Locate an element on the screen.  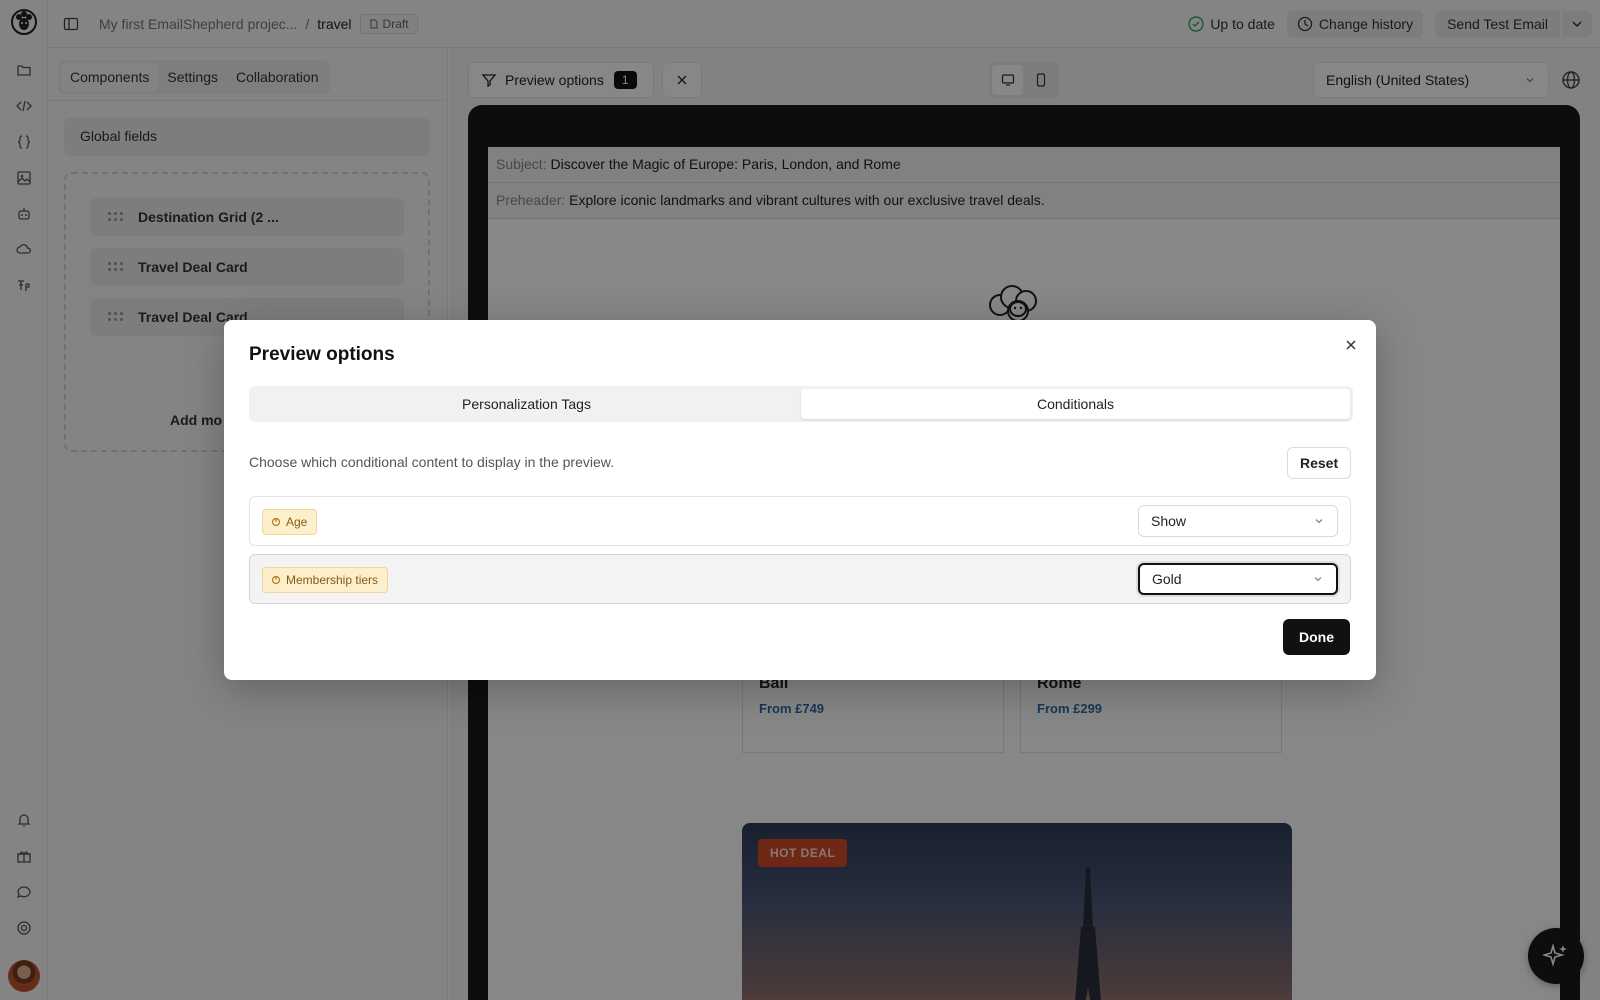
tab-personalization-tags: Personalization Tags is located at coordinates (526, 404).